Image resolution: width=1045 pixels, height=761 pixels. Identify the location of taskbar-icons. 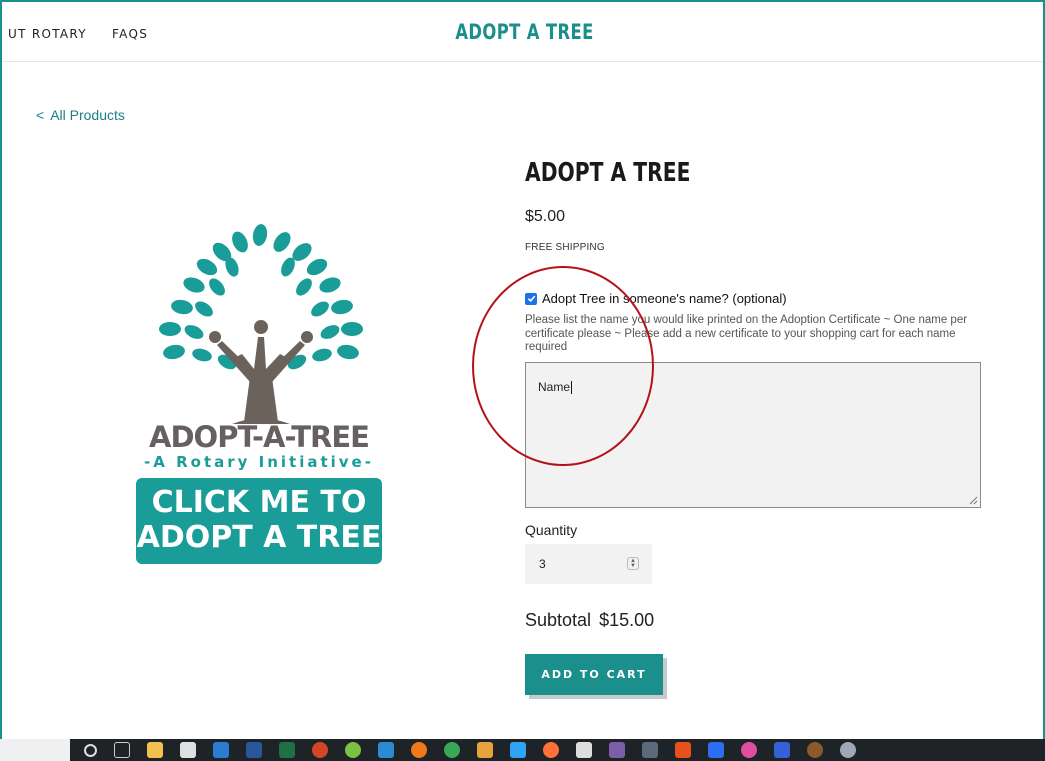
(478, 750).